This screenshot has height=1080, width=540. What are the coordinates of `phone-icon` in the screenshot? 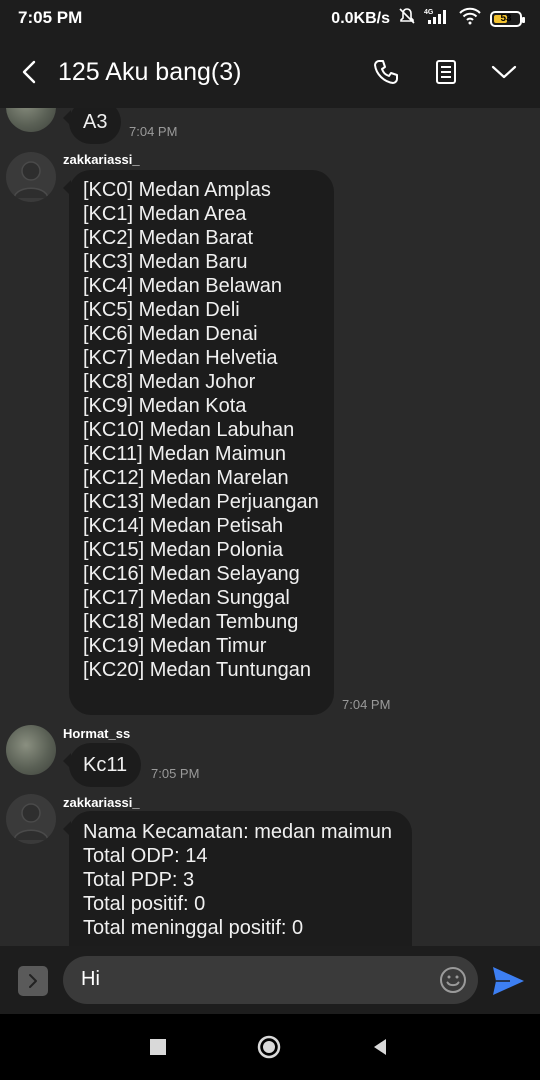 It's located at (386, 72).